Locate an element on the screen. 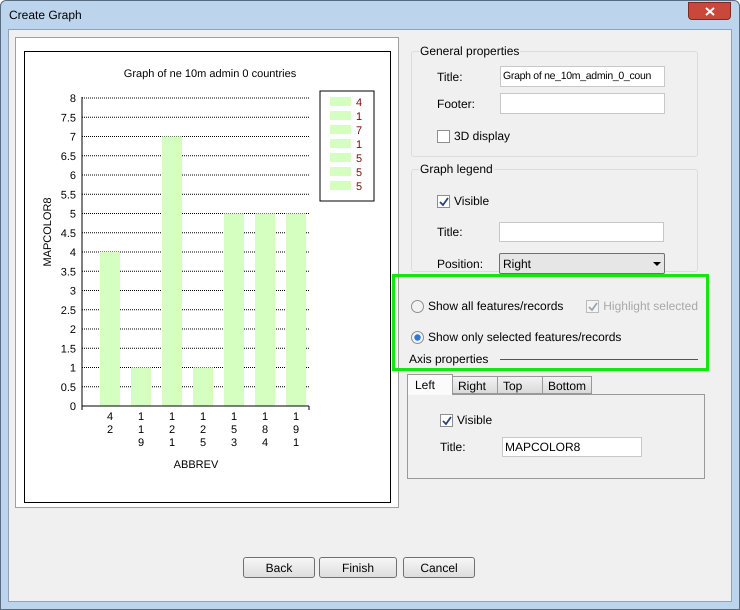 The height and width of the screenshot is (610, 740). section-heading: Axis properties is located at coordinates (448, 359).